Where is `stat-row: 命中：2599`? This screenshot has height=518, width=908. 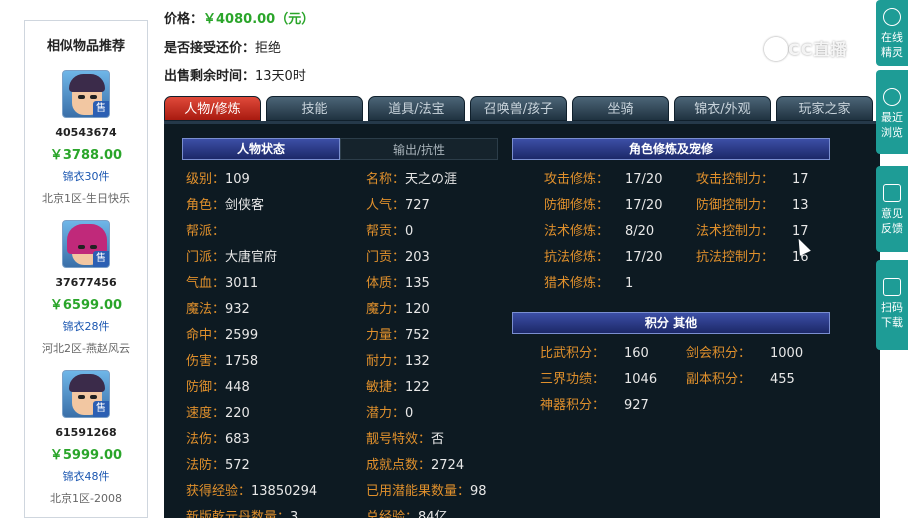
stat-row: 命中：2599 is located at coordinates (222, 333).